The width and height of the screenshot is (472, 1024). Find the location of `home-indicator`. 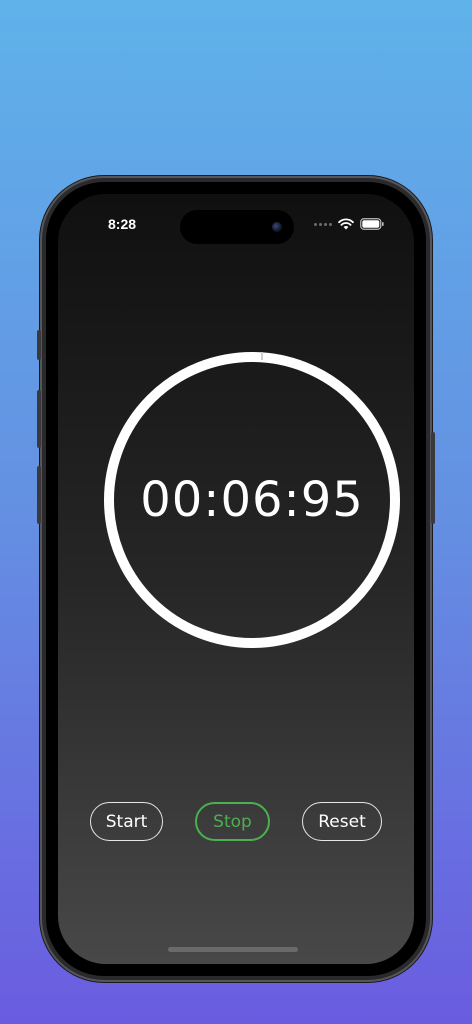

home-indicator is located at coordinates (233, 949).